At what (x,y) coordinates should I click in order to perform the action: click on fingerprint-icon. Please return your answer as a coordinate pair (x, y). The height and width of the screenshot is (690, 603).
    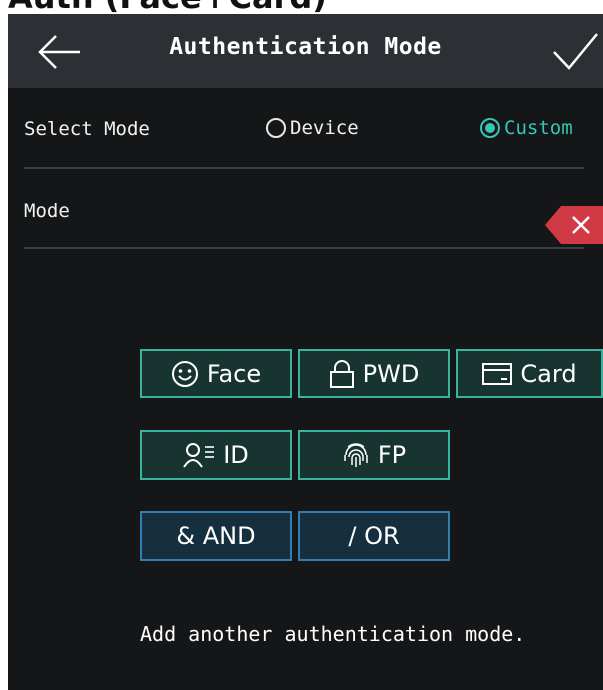
    Looking at the image, I should click on (356, 455).